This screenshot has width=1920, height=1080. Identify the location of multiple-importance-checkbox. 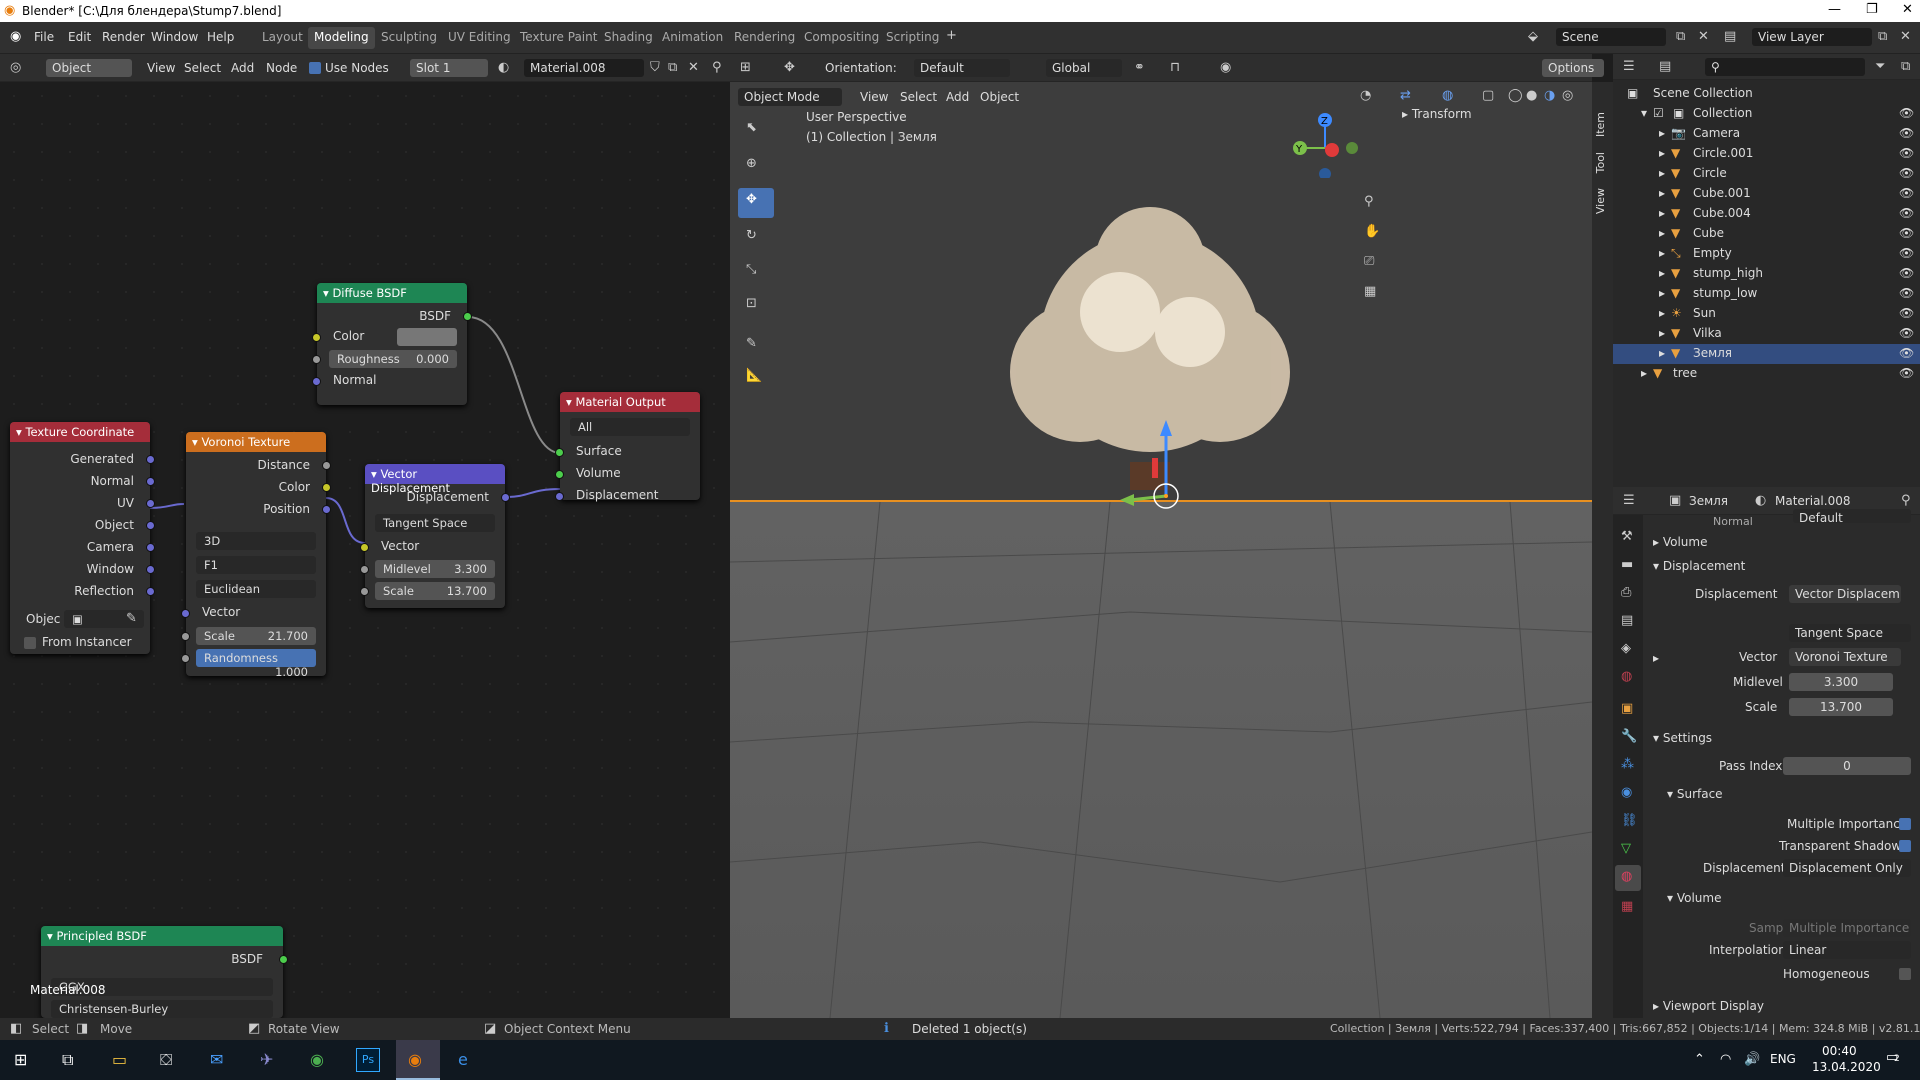
(1905, 824).